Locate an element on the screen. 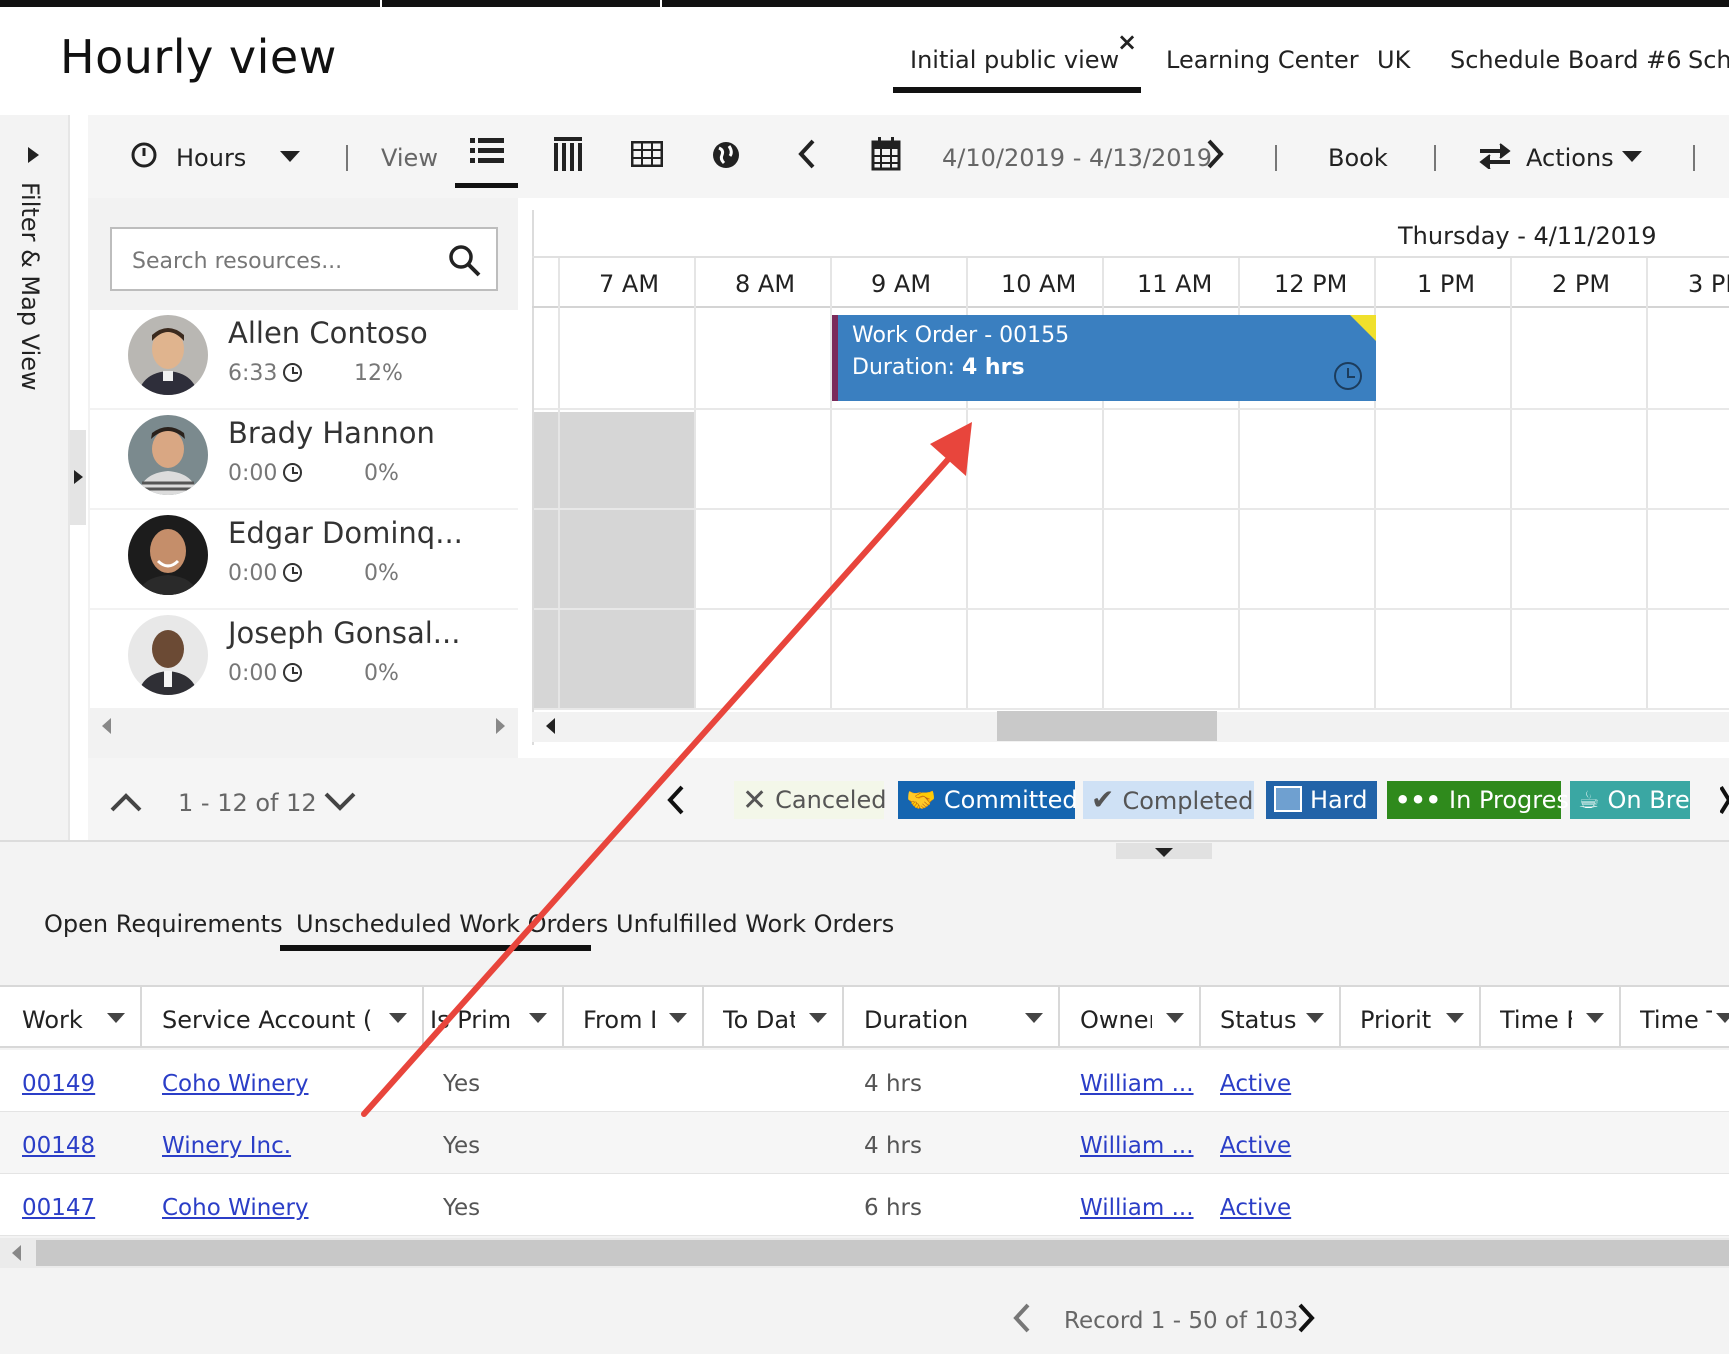 This screenshot has height=1354, width=1729. legend-prev-icon is located at coordinates (676, 800).